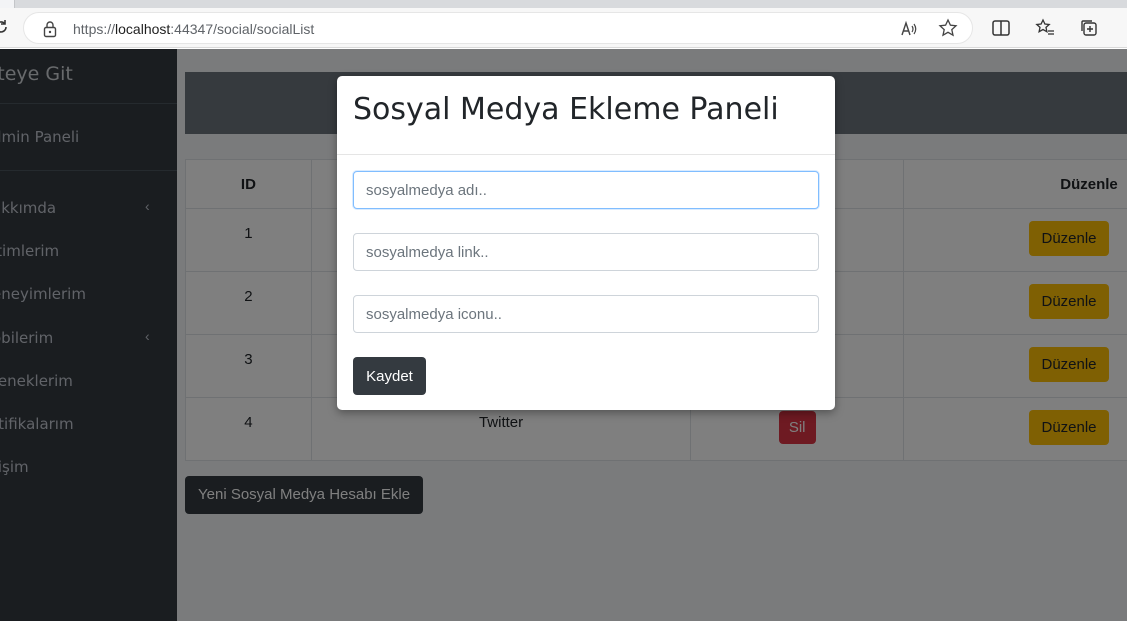 The width and height of the screenshot is (1127, 621). What do you see at coordinates (586, 314) in the screenshot?
I see `social-media-icon-input` at bounding box center [586, 314].